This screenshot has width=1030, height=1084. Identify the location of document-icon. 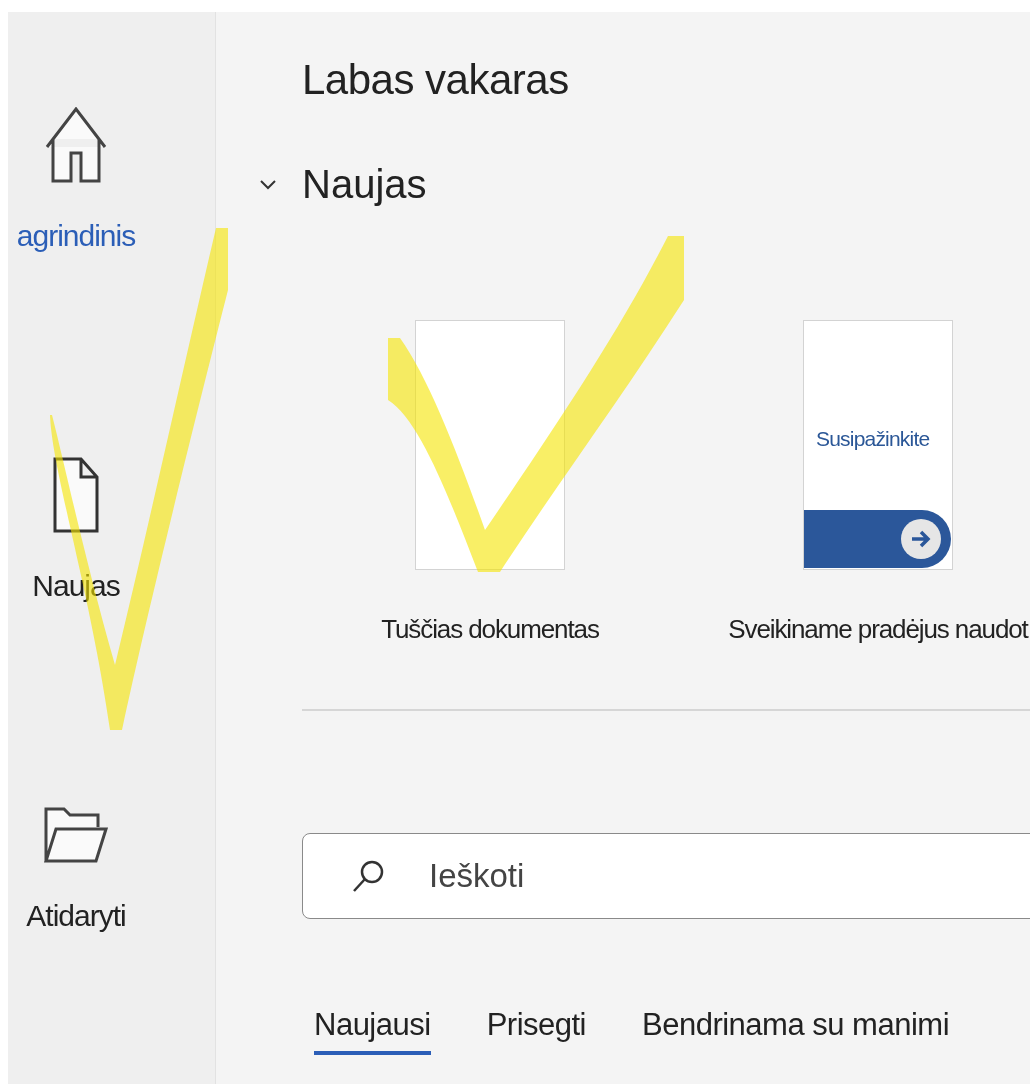
(76, 495).